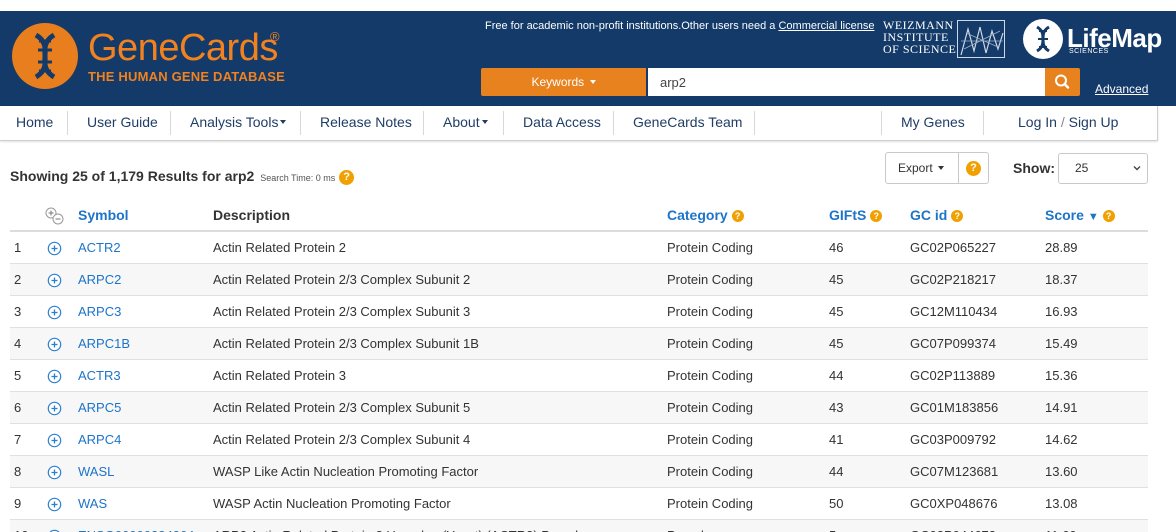  What do you see at coordinates (958, 168) in the screenshot?
I see `export-divider` at bounding box center [958, 168].